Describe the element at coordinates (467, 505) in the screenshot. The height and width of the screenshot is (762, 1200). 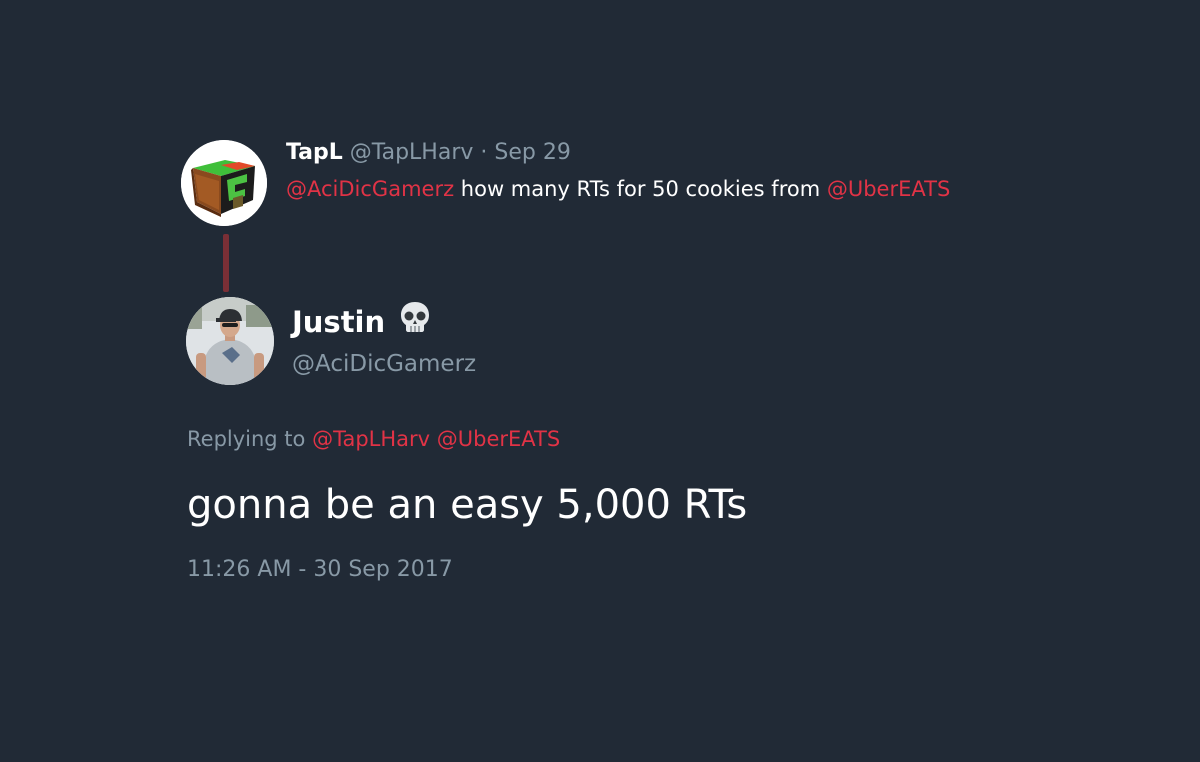
I see `main-tweet-text: gonna be an easy 5,000 RTs` at that location.